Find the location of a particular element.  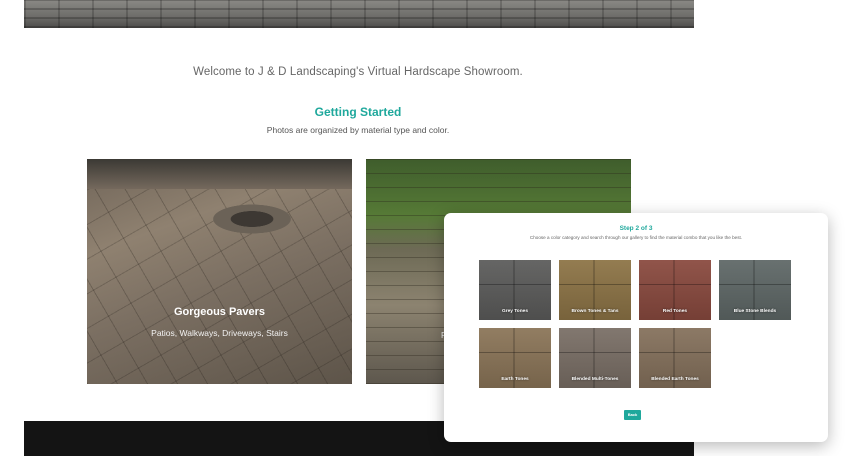

swatch-brown-tones-tans: Brown Tones & Tans is located at coordinates (595, 290).